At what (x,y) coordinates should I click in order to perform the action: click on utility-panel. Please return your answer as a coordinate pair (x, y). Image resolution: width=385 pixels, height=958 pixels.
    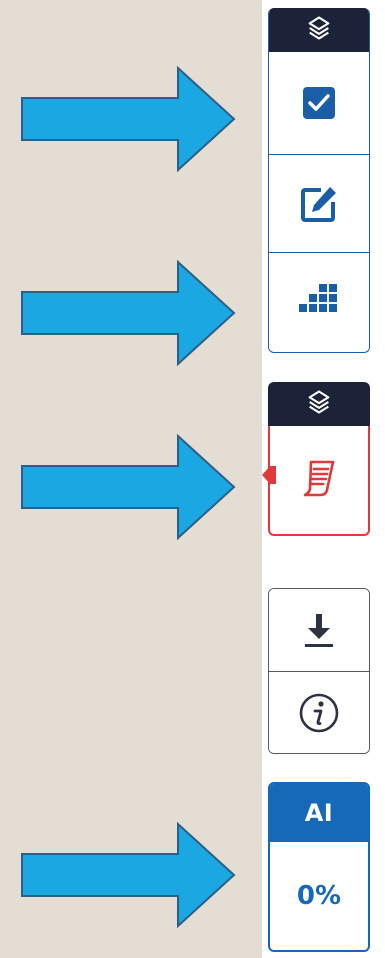
    Looking at the image, I should click on (319, 671).